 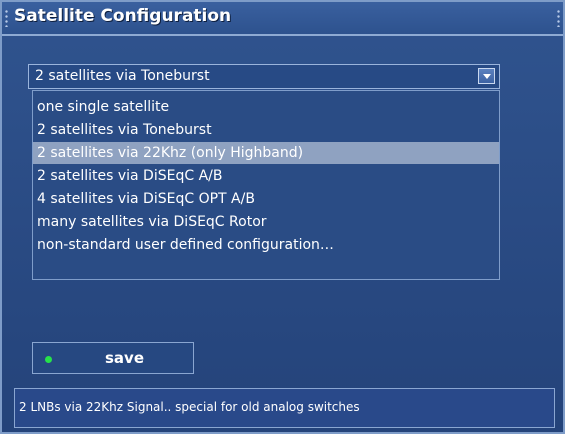 What do you see at coordinates (266, 199) in the screenshot?
I see `option-diseqc-opt-ab: 4 satellites via DiSEqC OPT A/B` at bounding box center [266, 199].